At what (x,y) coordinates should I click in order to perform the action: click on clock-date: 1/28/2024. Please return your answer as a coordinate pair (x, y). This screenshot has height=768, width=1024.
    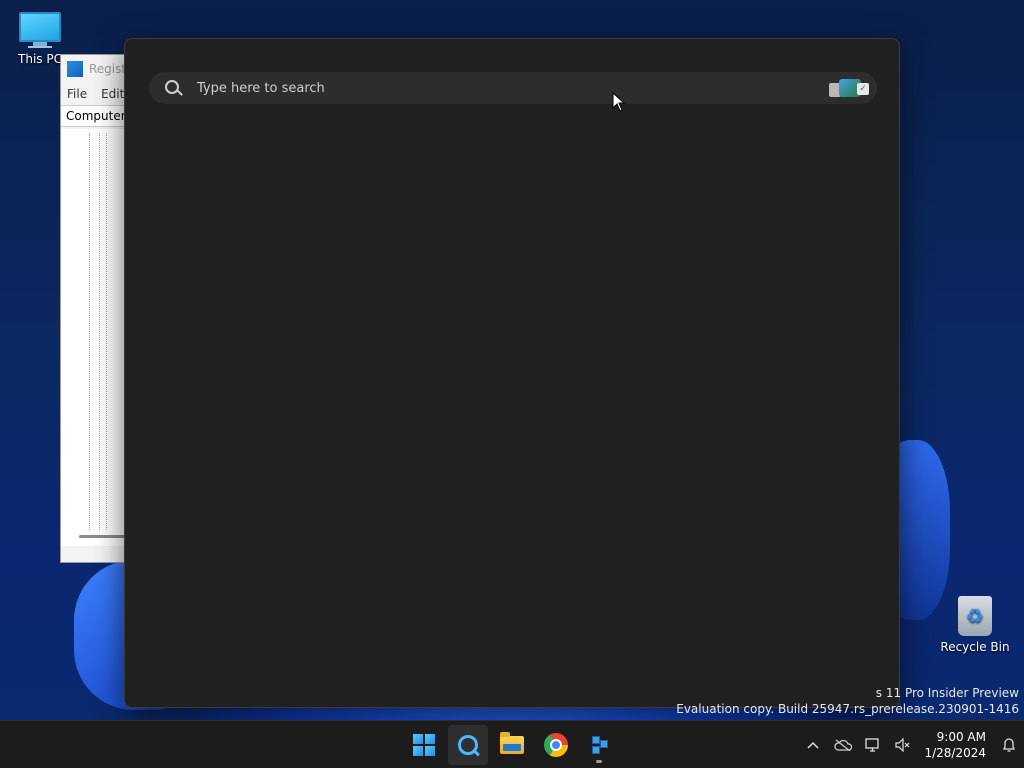
    Looking at the image, I should click on (955, 753).